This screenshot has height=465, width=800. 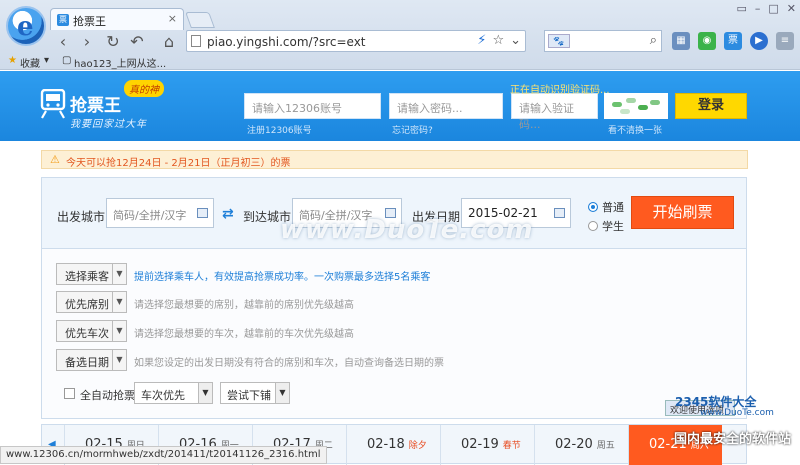 What do you see at coordinates (46, 60) in the screenshot?
I see `chevron-down-icon: ▾` at bounding box center [46, 60].